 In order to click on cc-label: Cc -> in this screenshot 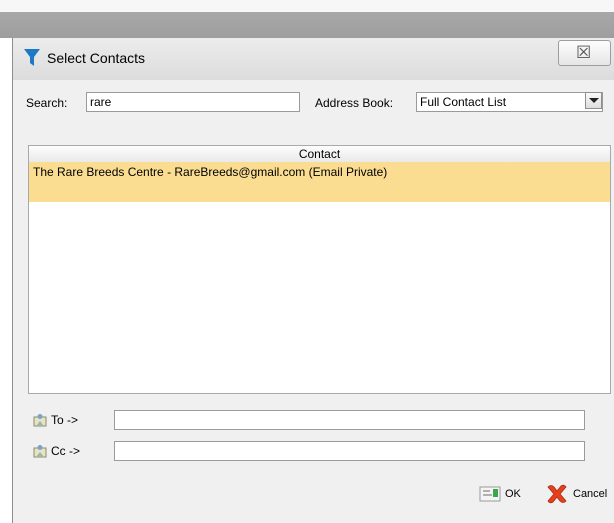, I will do `click(66, 451)`.